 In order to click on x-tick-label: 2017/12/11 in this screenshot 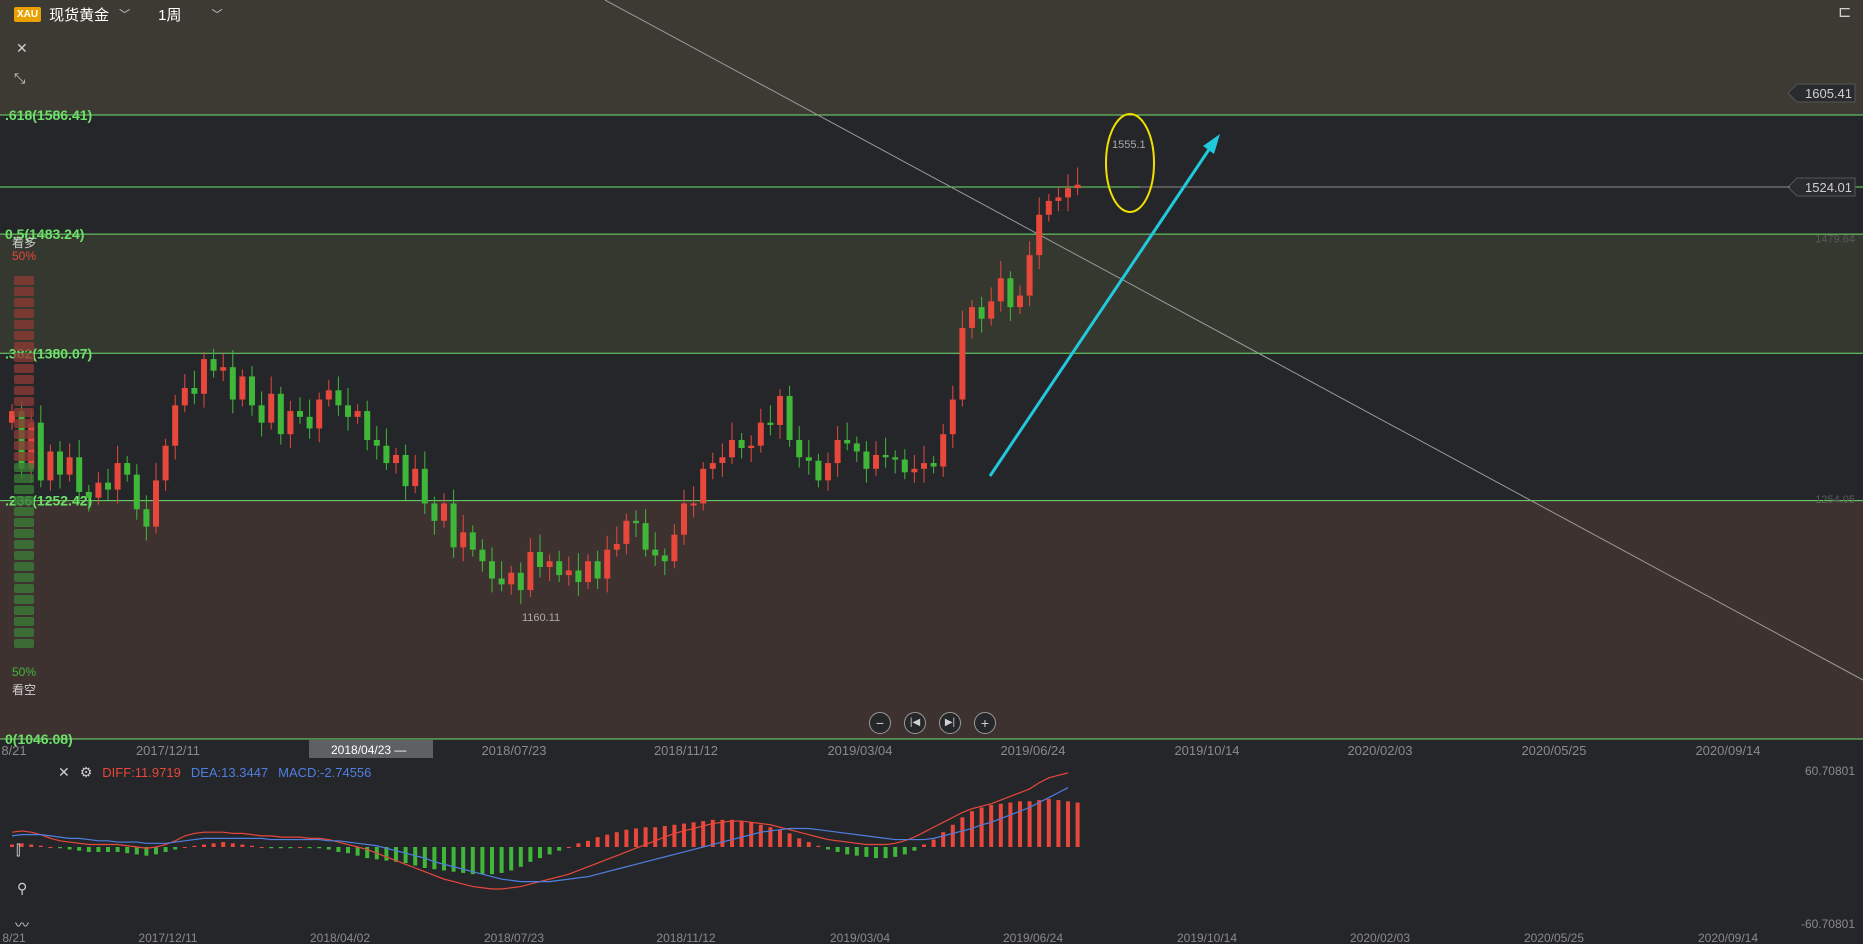, I will do `click(168, 750)`.